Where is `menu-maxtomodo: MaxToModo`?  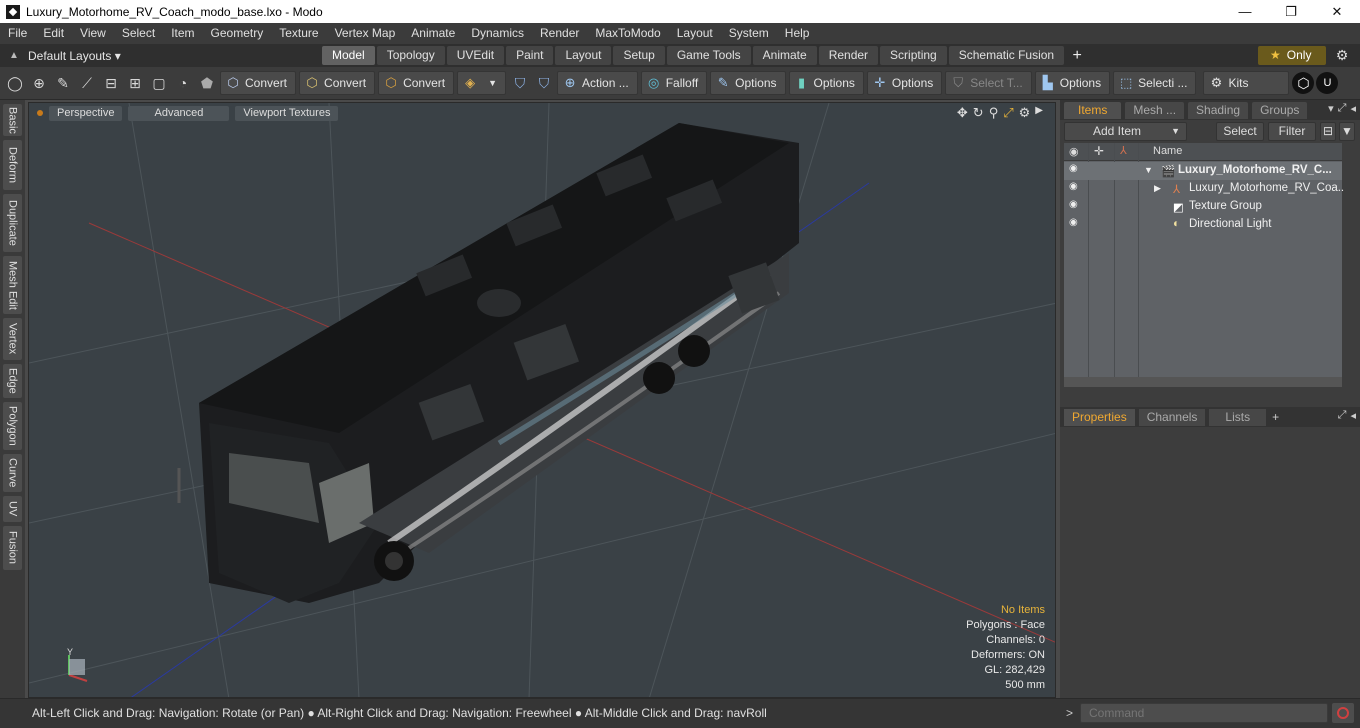
menu-maxtomodo: MaxToModo is located at coordinates (627, 33).